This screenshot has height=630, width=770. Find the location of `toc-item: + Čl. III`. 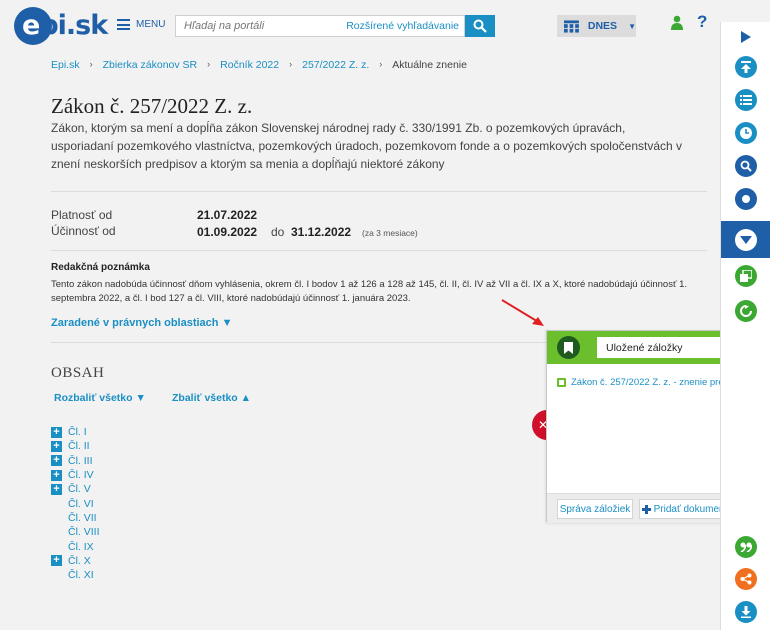

toc-item: + Čl. III is located at coordinates (75, 461).